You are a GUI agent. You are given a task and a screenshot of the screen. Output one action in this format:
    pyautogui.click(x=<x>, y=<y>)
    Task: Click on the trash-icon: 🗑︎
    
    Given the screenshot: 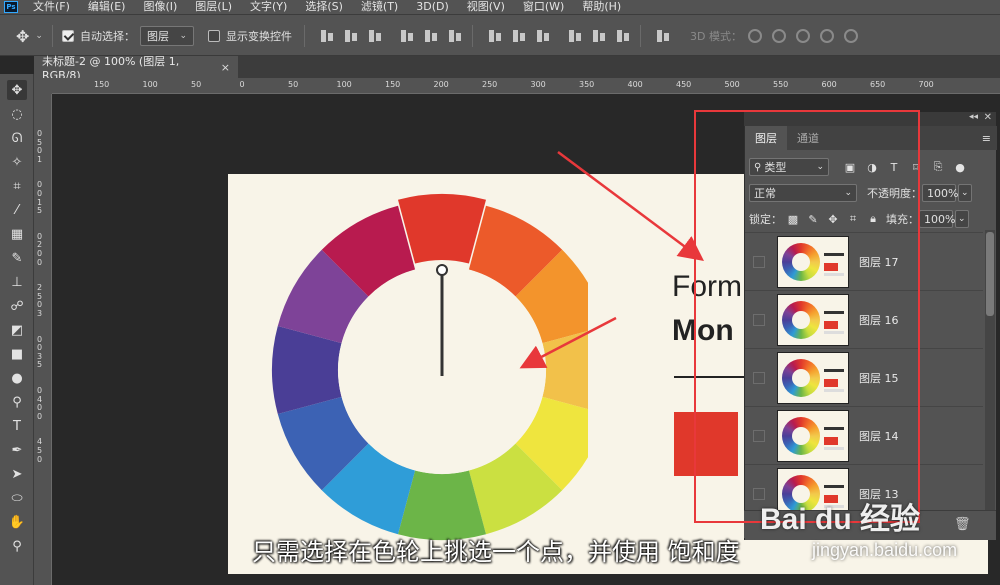 What is the action you would take?
    pyautogui.click(x=962, y=524)
    